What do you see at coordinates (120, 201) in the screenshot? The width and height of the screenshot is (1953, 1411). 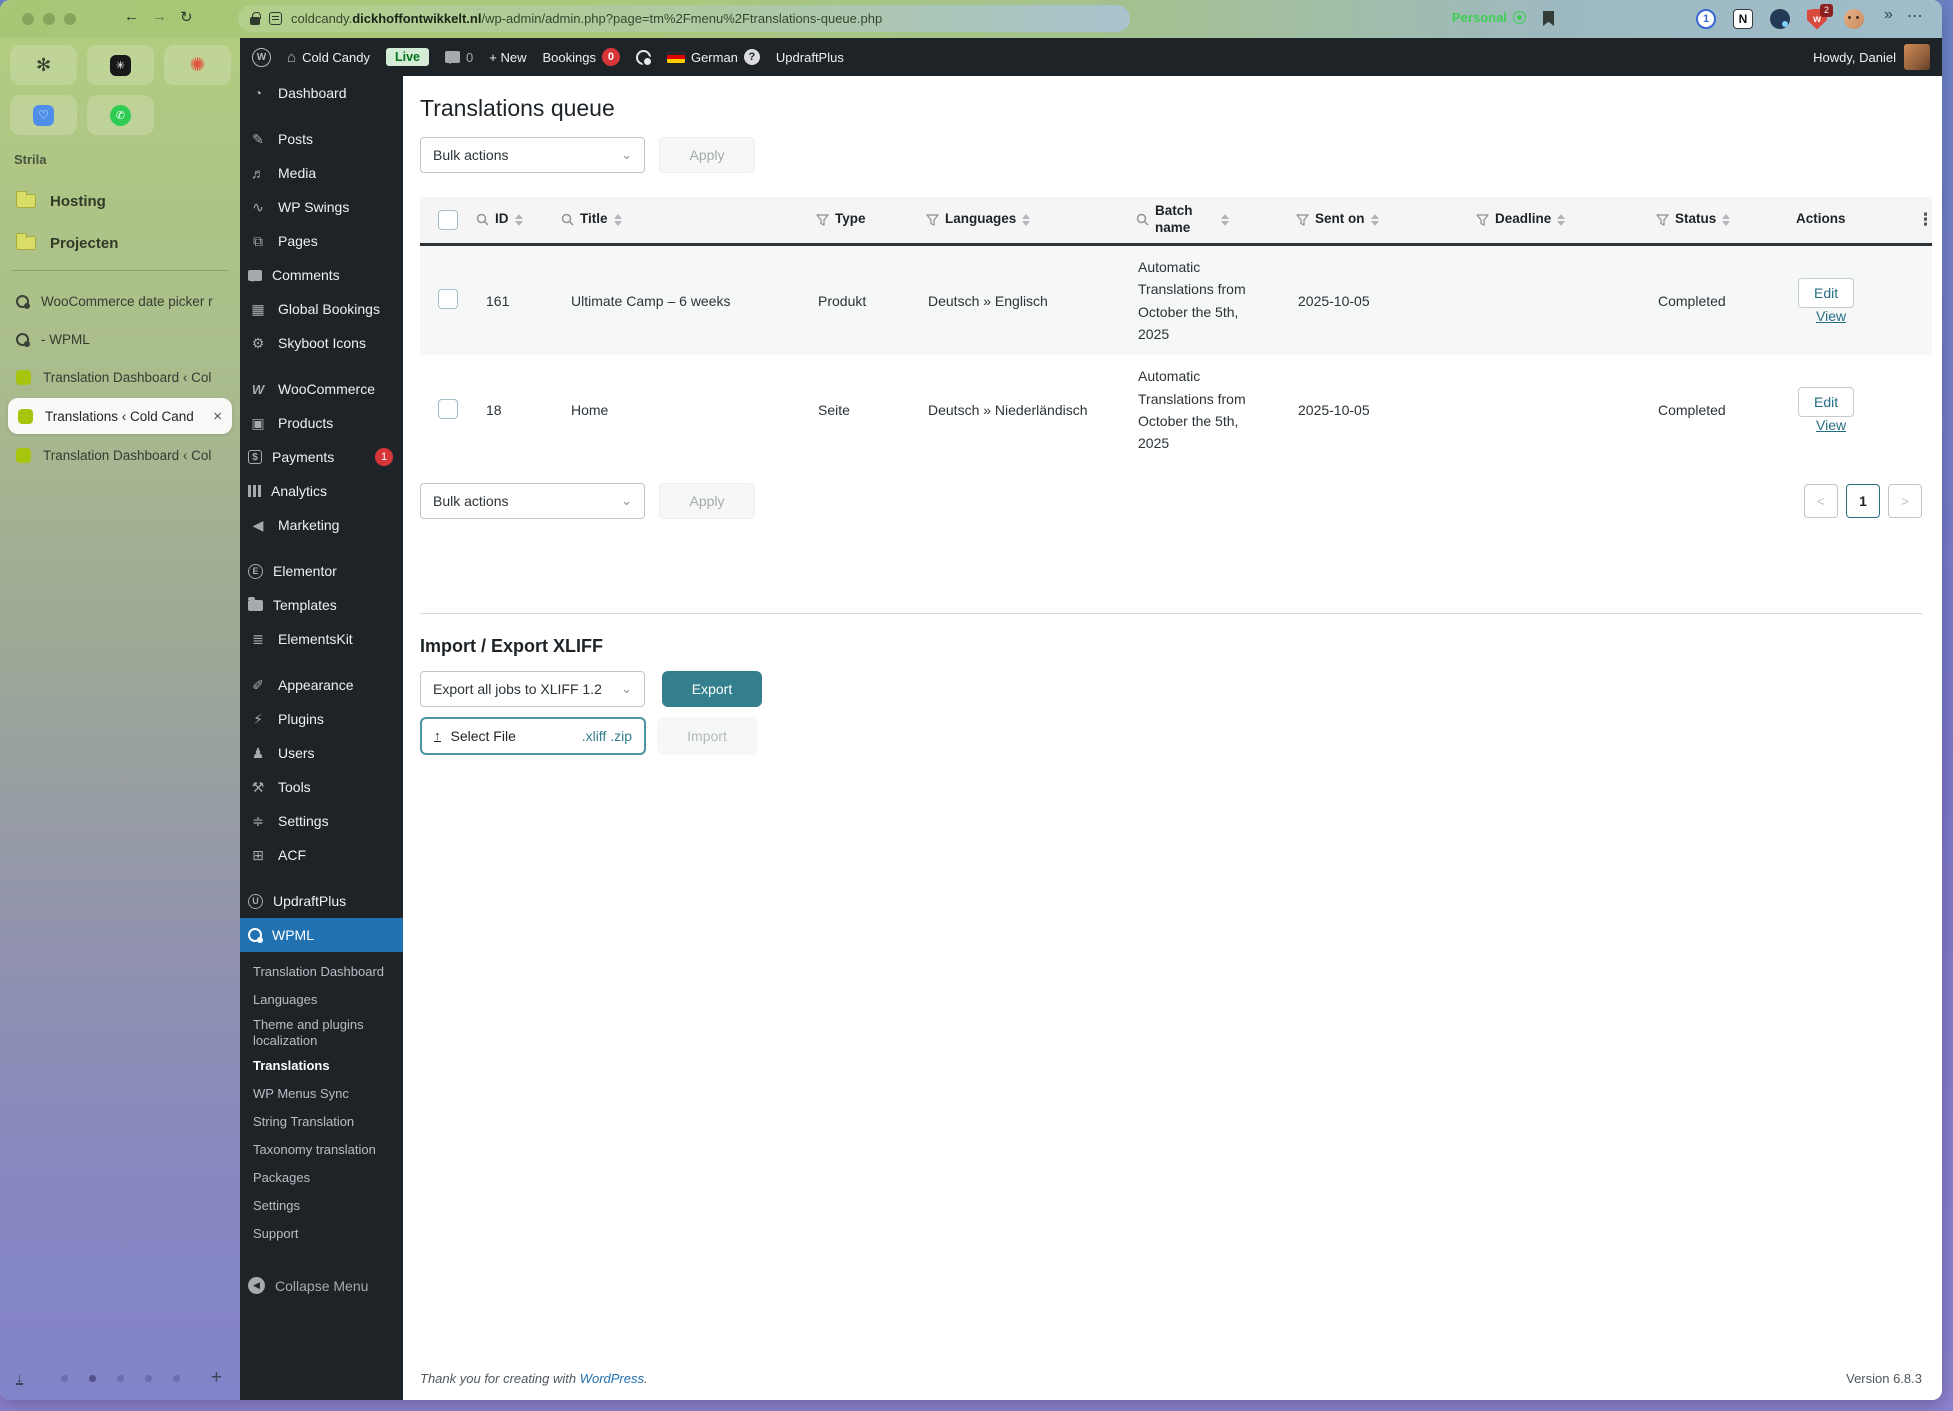 I see `sidebar-folder: Hosting` at bounding box center [120, 201].